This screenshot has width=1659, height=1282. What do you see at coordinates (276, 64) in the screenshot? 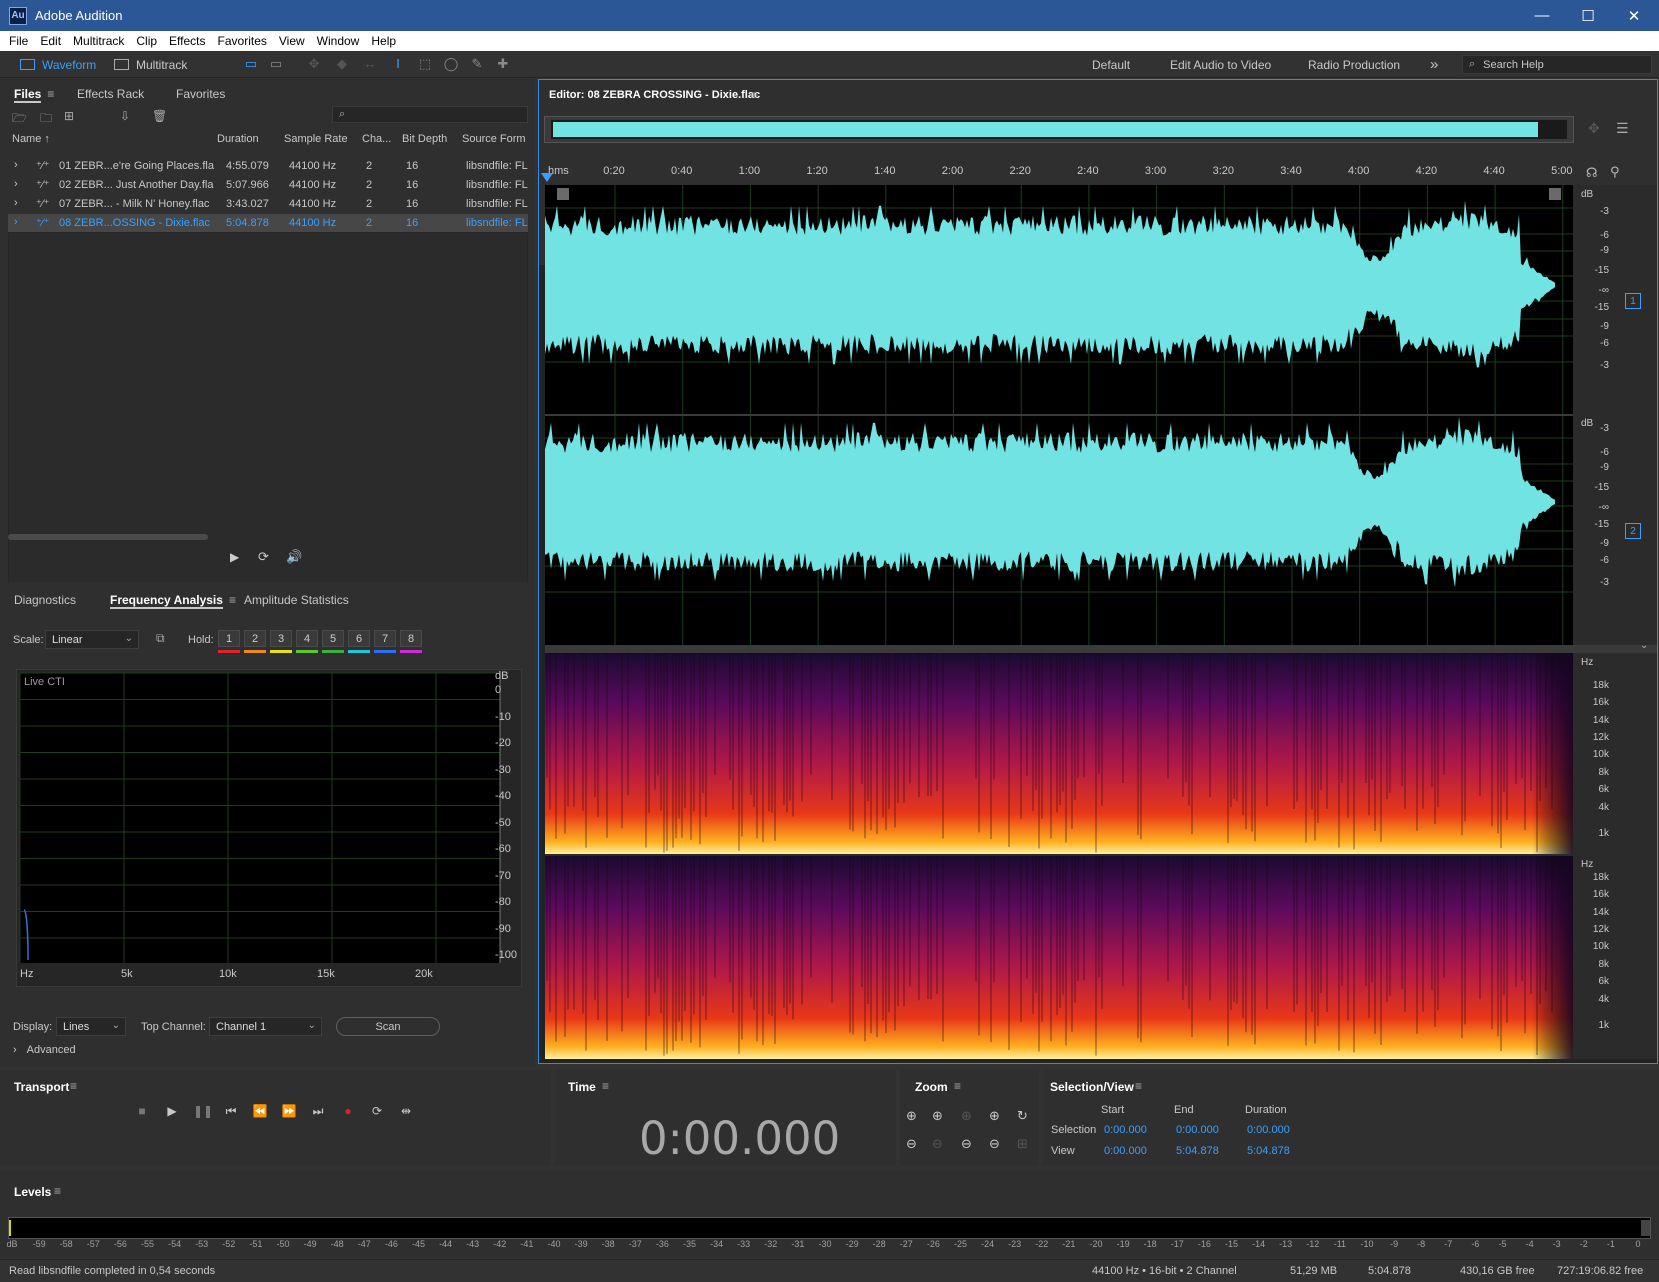
I see `spectral-display-icon: ▭` at bounding box center [276, 64].